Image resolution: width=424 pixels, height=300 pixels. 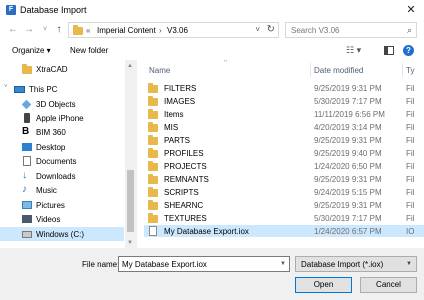 I want to click on nav-item-this-pc: ˅ This PC, so click(x=62, y=89).